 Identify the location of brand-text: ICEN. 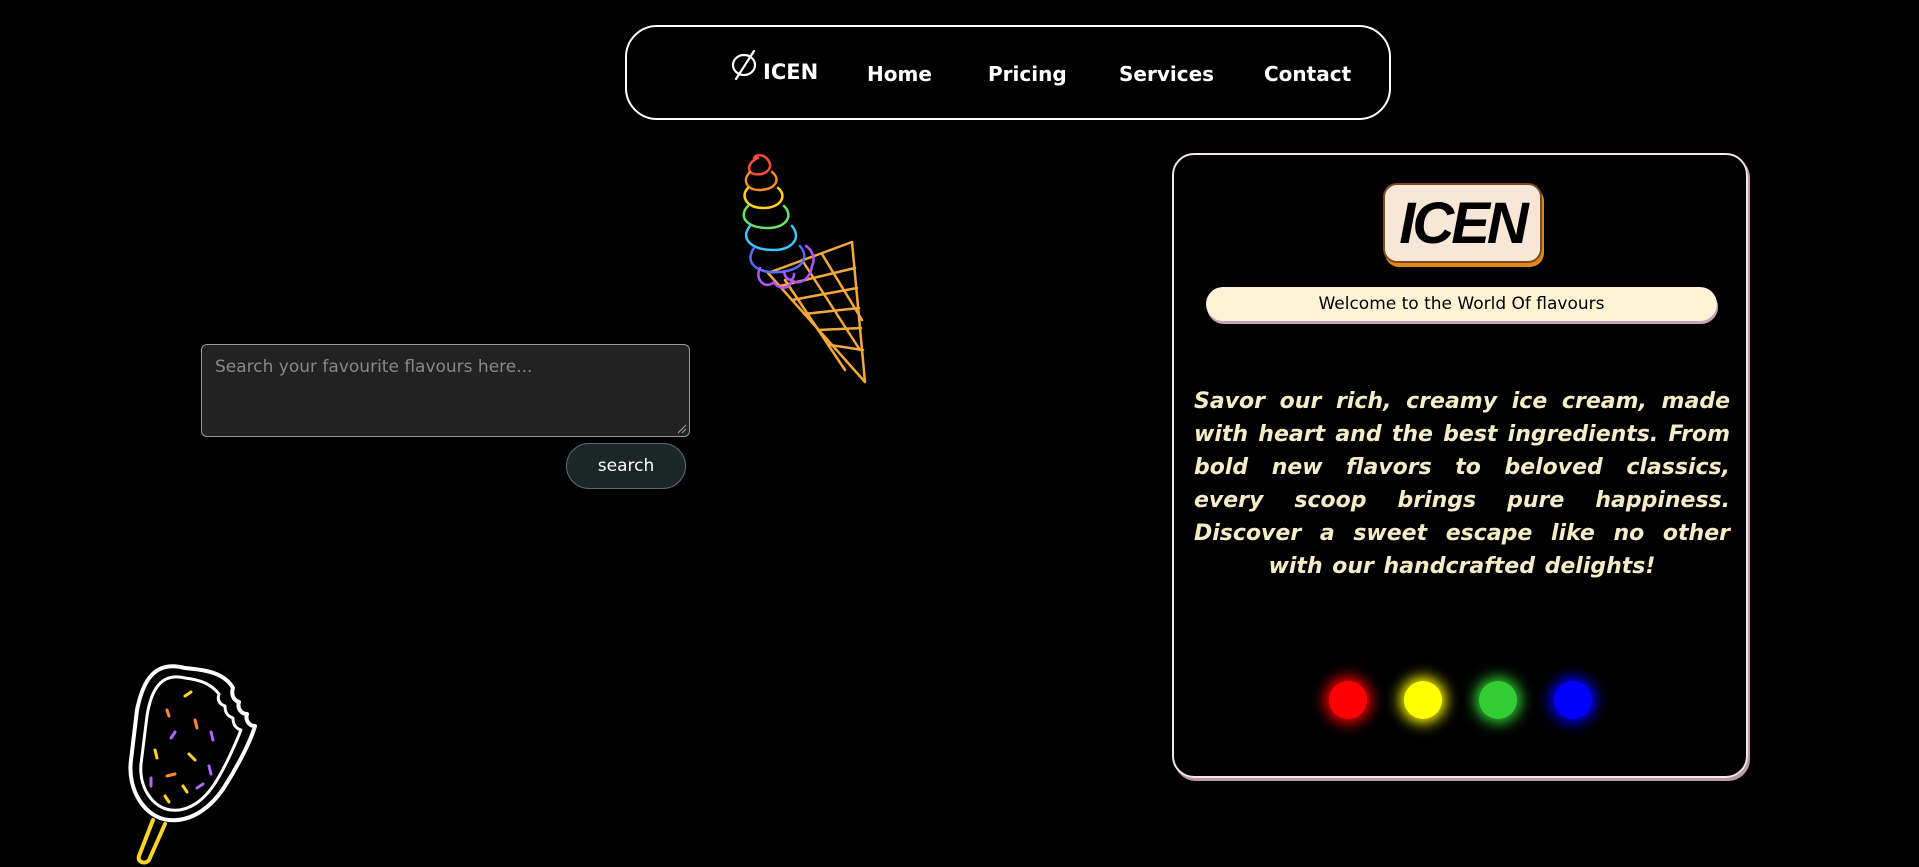
(791, 72).